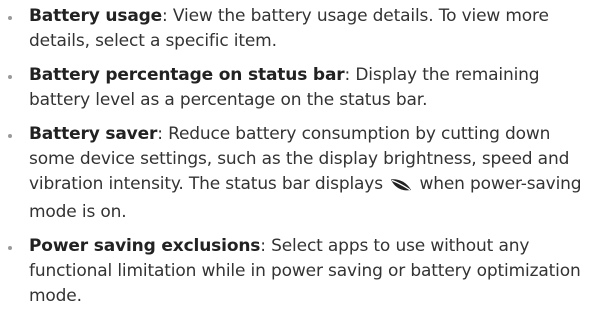 The image size is (604, 328). I want to click on term-battery-usage: Battery usage, so click(96, 16).